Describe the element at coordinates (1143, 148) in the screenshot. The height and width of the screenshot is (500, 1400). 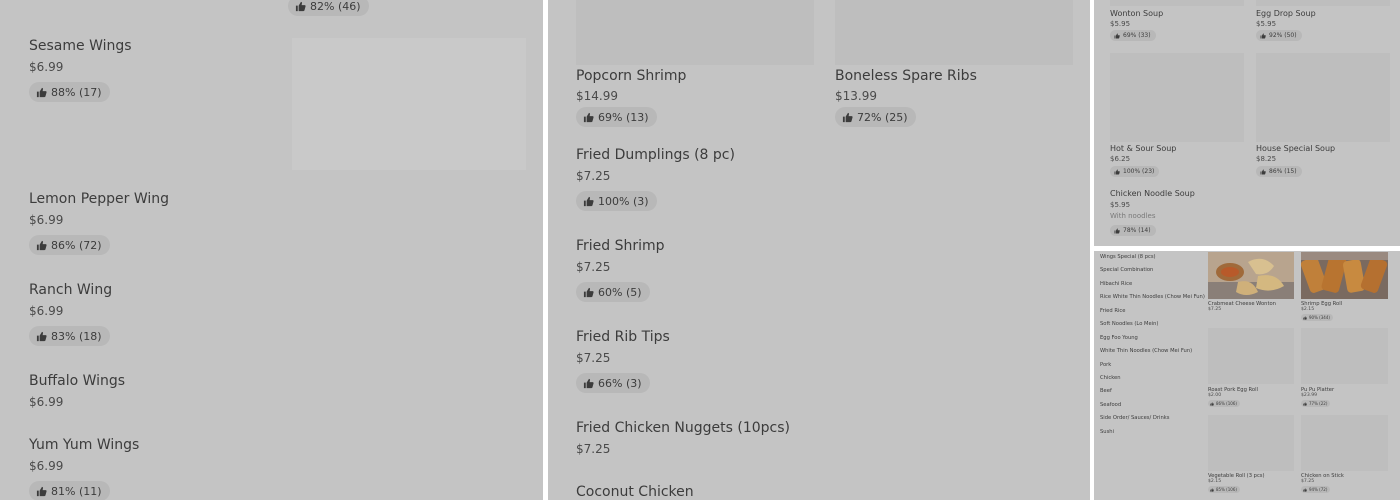
I see `menu-item-name: Hot & Sour Soup` at that location.